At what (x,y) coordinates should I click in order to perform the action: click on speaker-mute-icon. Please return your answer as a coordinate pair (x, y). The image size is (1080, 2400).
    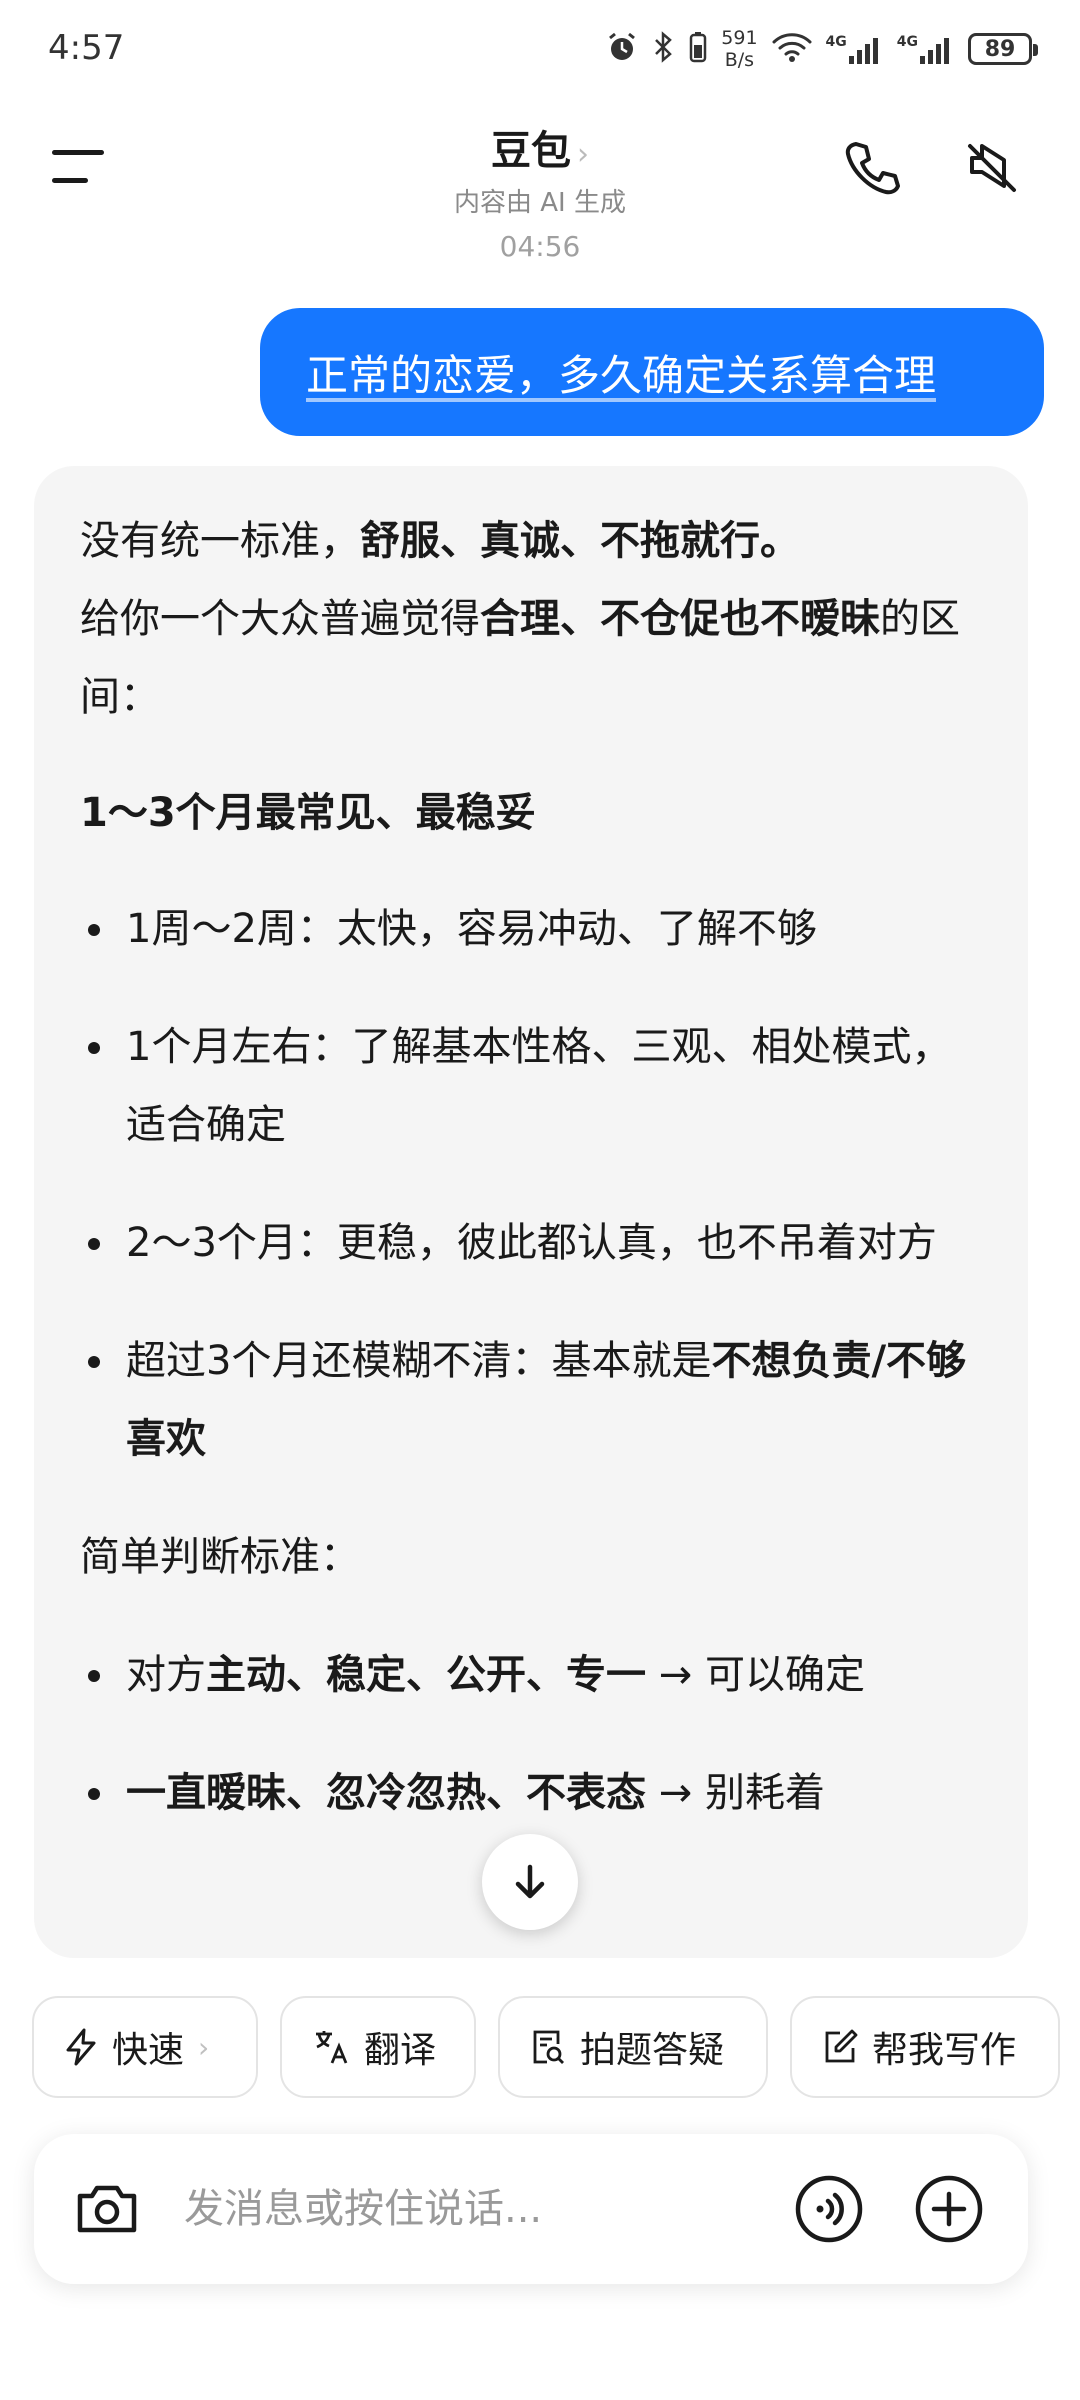
    Looking at the image, I should click on (992, 168).